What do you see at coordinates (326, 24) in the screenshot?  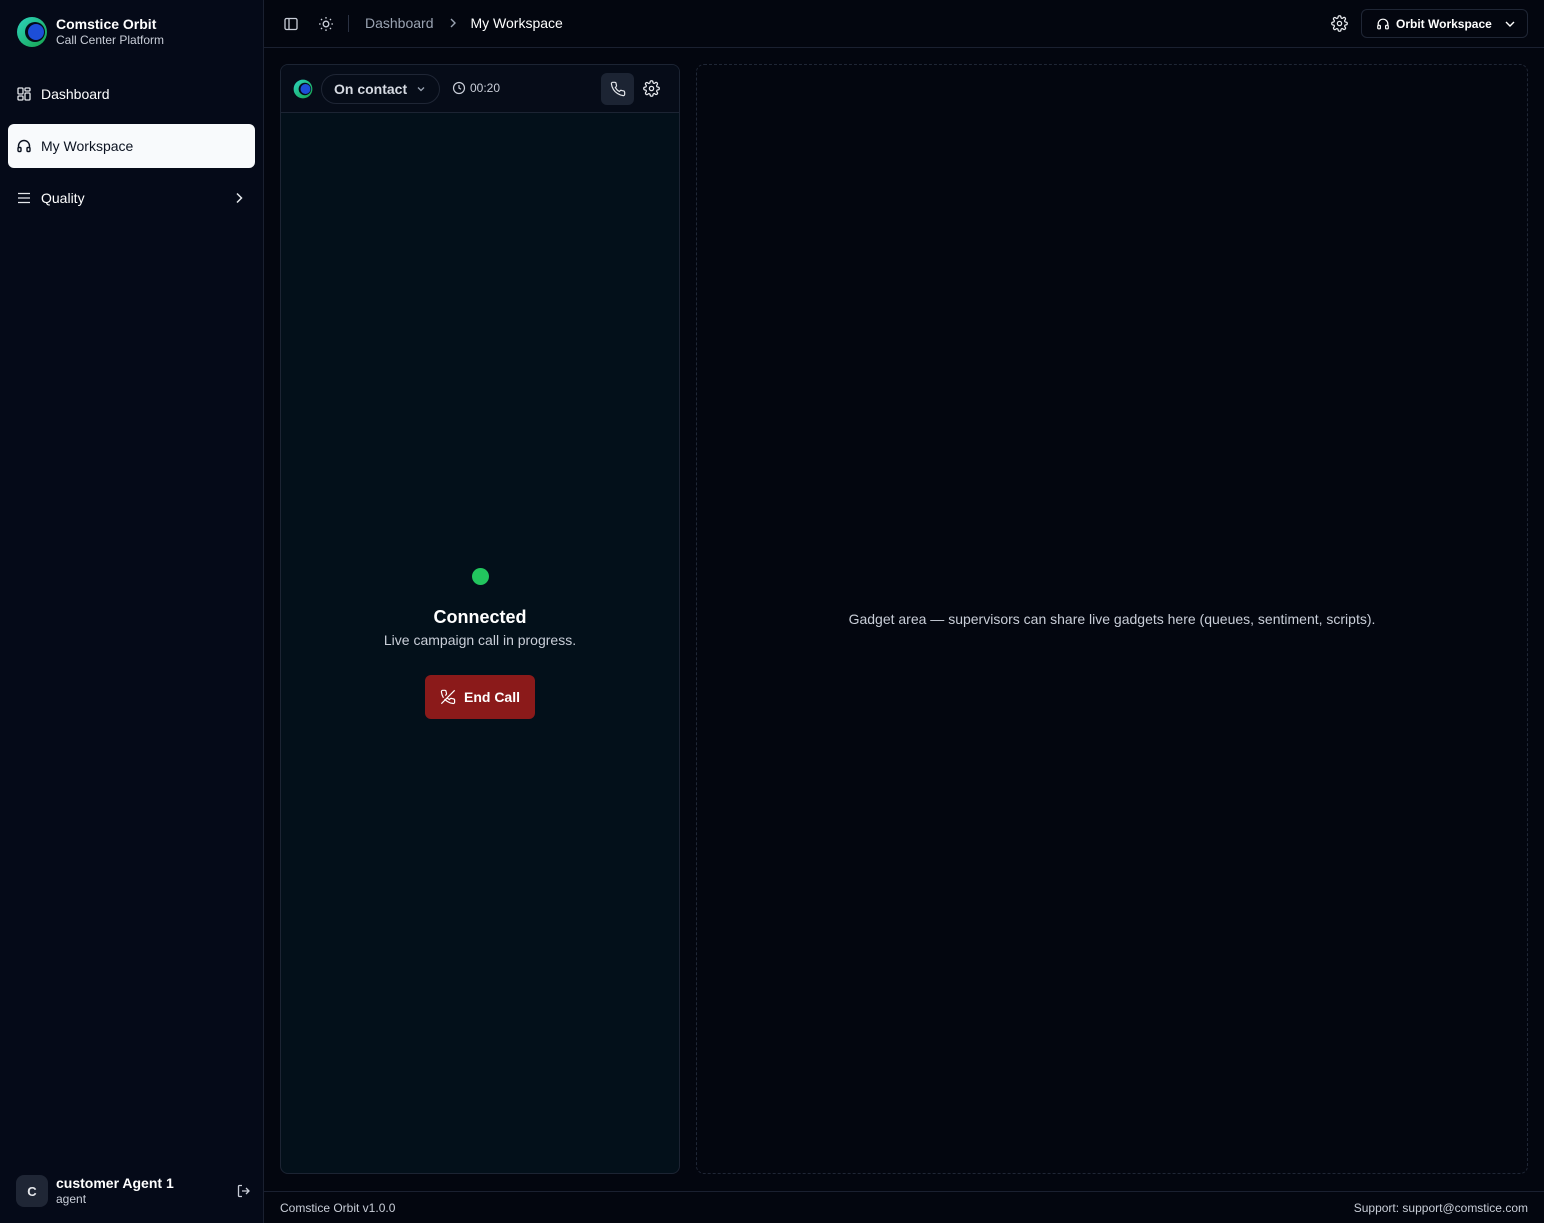 I see `theme-toggle-sun-icon` at bounding box center [326, 24].